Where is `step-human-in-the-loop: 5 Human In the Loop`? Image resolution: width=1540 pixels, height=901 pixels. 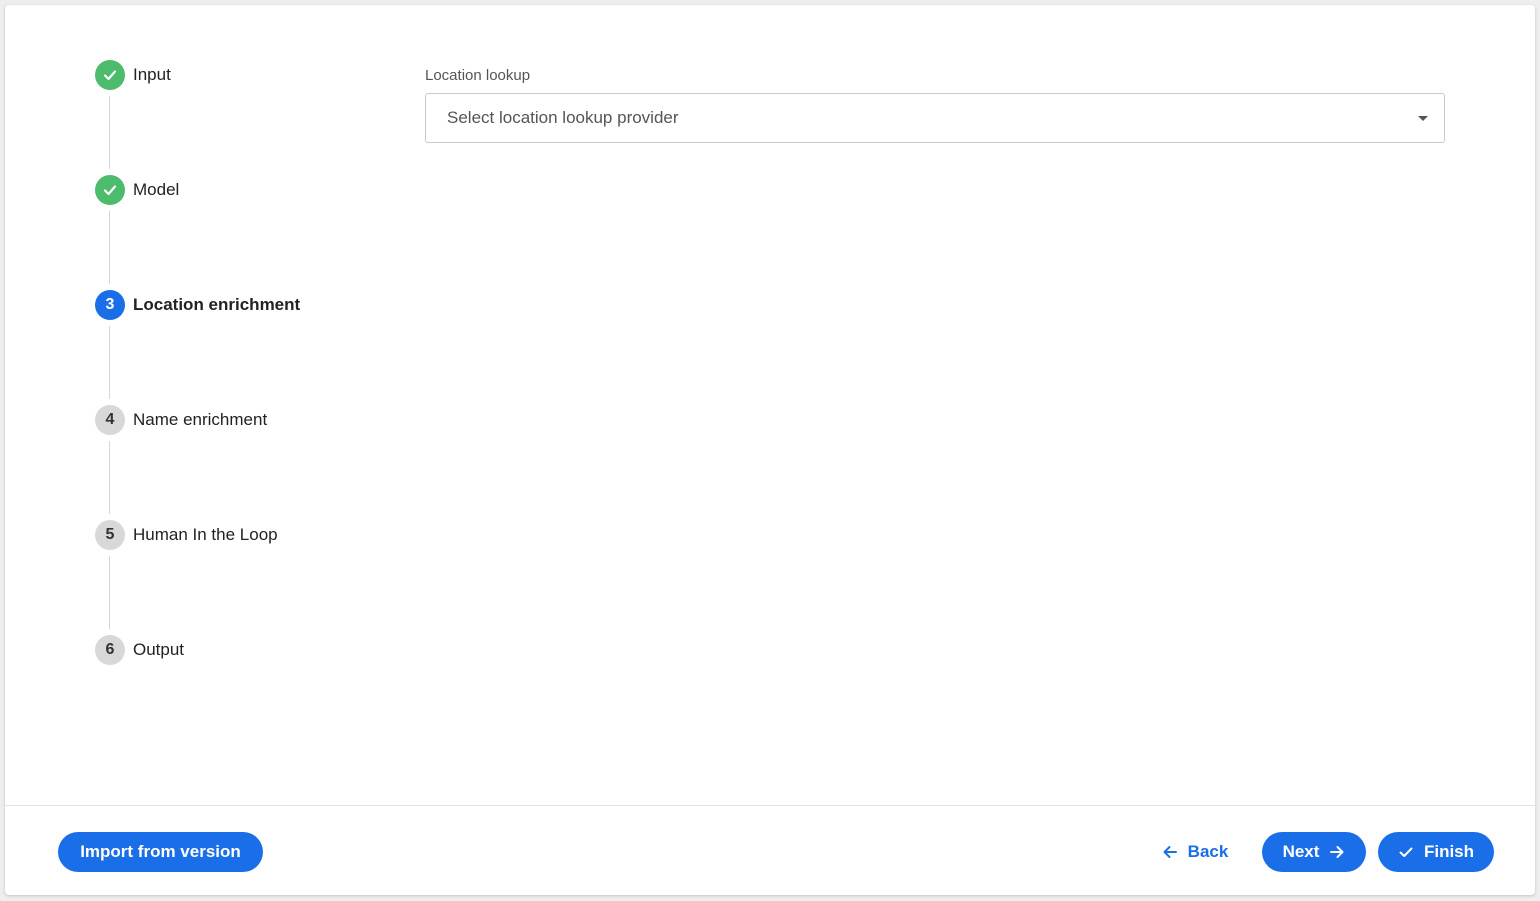 step-human-in-the-loop: 5 Human In the Loop is located at coordinates (186, 535).